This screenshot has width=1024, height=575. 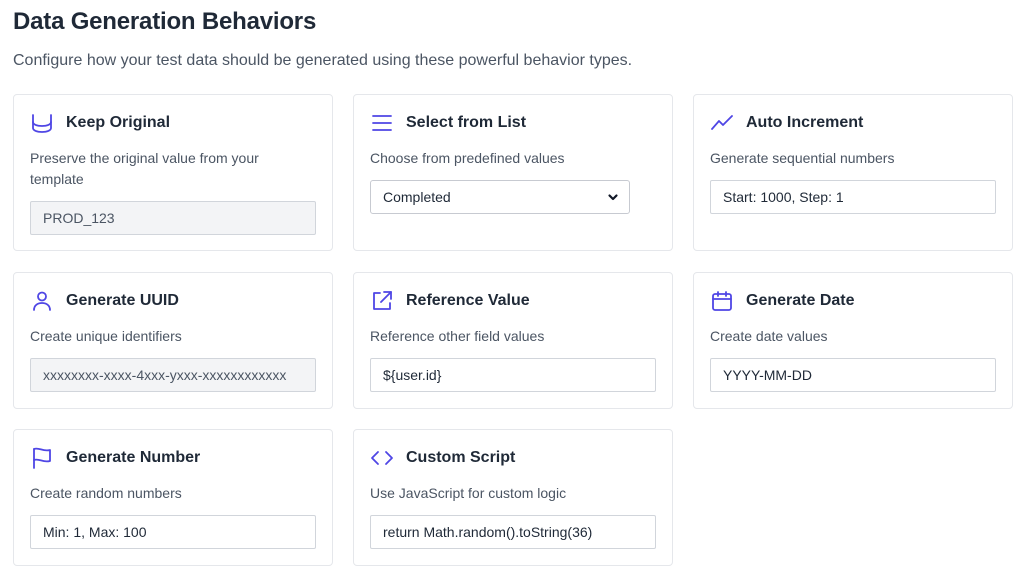 I want to click on reference-value-input, so click(x=513, y=375).